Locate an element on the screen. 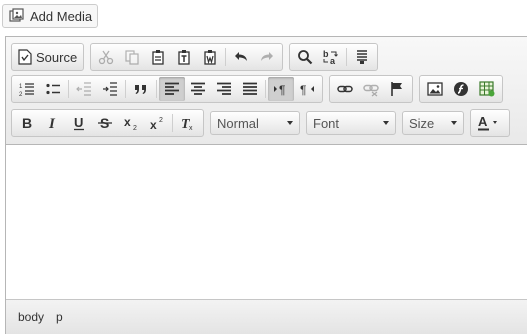  media-library-icon is located at coordinates (17, 16).